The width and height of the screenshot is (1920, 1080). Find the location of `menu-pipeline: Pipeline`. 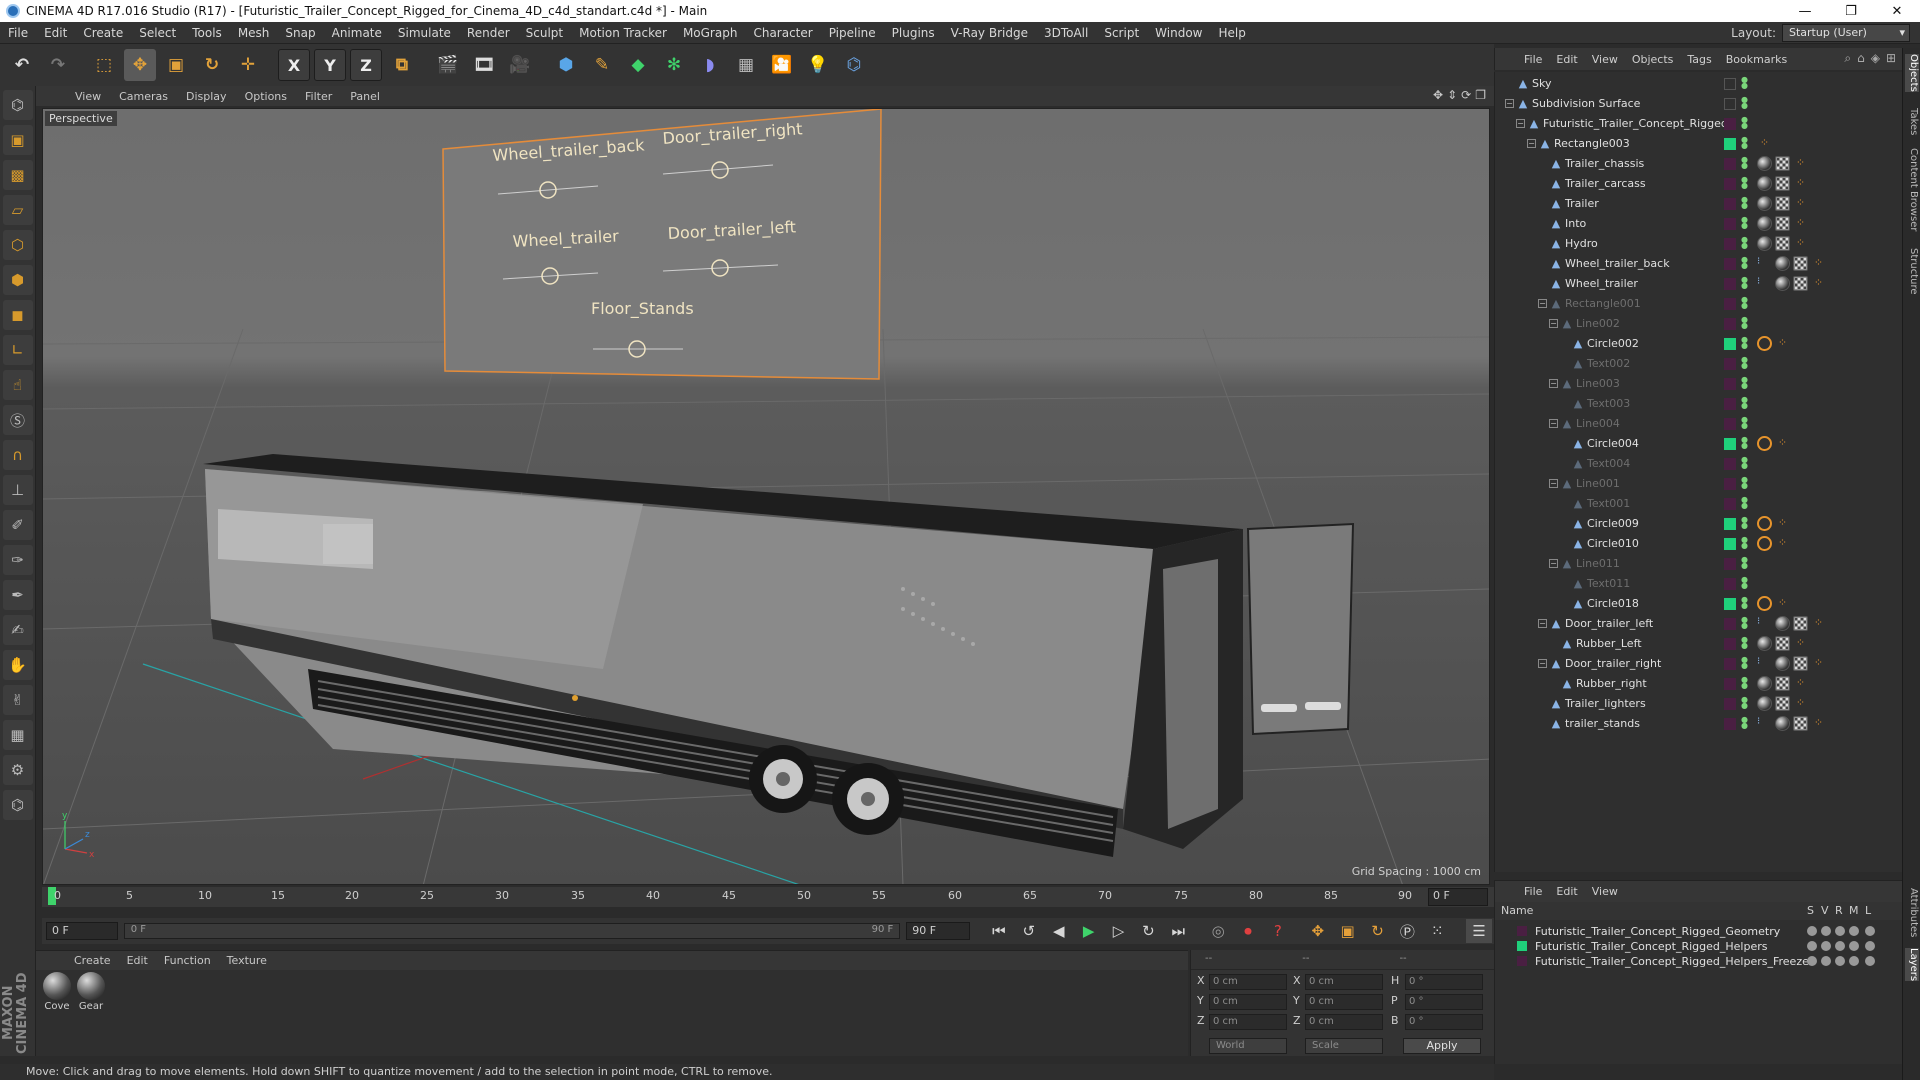

menu-pipeline: Pipeline is located at coordinates (852, 33).